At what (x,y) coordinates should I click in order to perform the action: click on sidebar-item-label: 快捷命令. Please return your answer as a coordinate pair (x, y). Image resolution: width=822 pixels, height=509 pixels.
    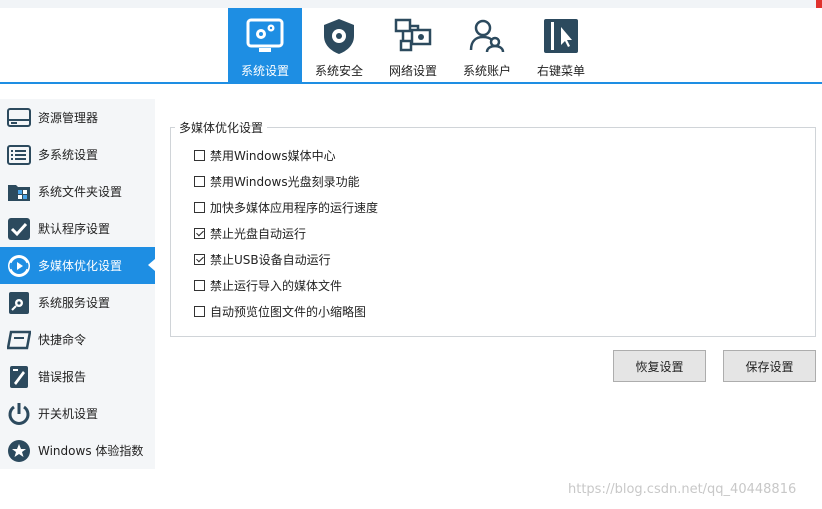
    Looking at the image, I should click on (62, 340).